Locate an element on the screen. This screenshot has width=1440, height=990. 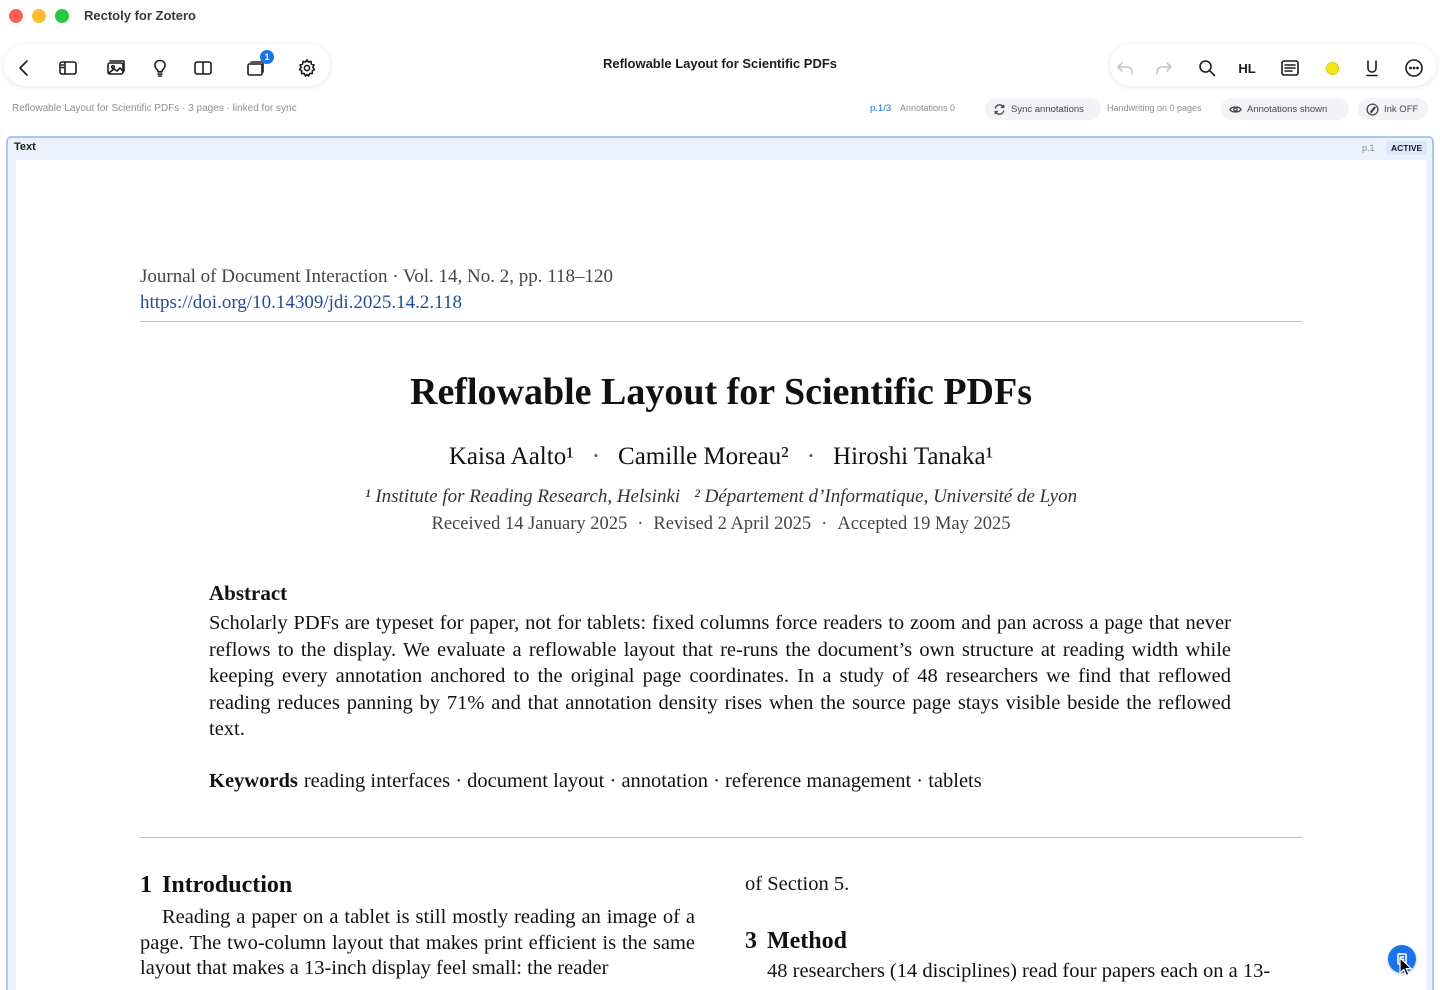
split-view-button is located at coordinates (203, 68).